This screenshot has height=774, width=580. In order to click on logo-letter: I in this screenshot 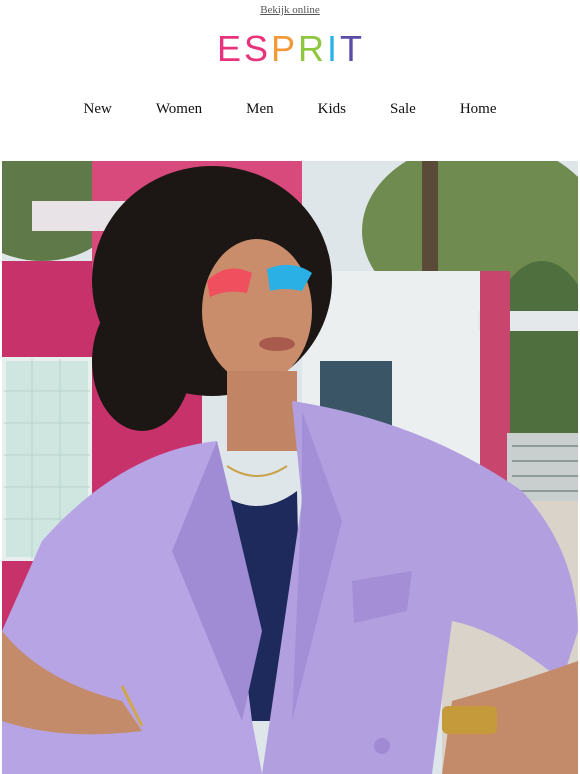, I will do `click(333, 48)`.